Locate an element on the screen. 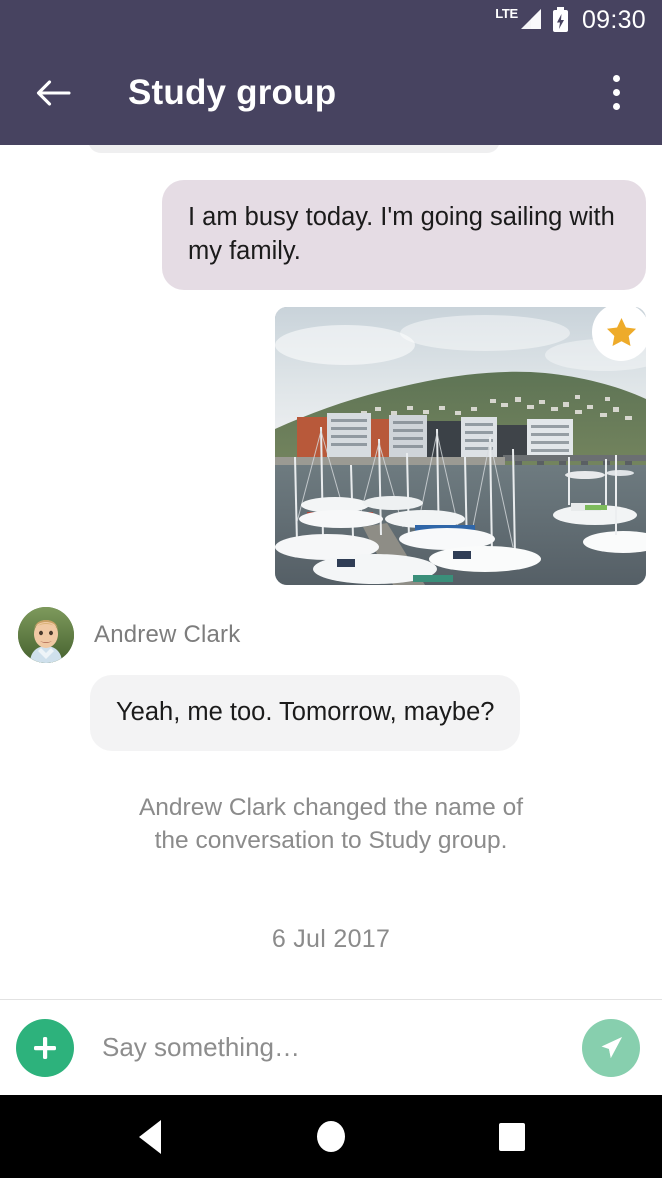  nav-recents-square-icon is located at coordinates (511, 1136).